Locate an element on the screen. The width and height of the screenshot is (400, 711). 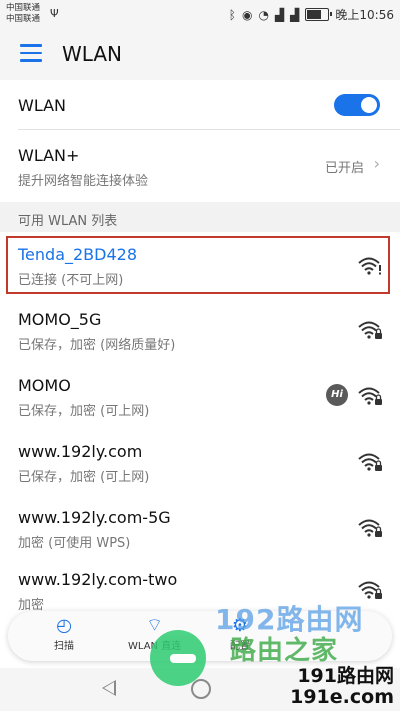
watermark-text-3: 191路由网 191e.com is located at coordinates (342, 687).